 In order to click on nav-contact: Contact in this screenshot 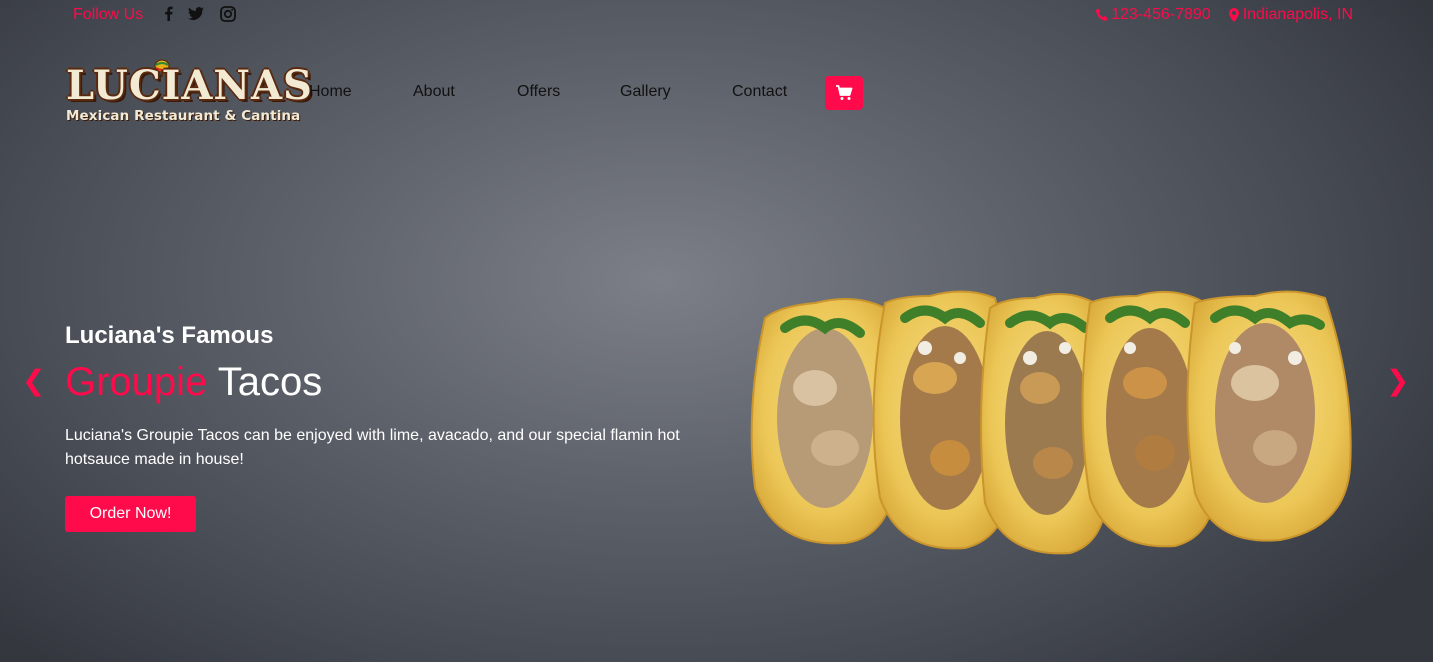, I will do `click(759, 92)`.